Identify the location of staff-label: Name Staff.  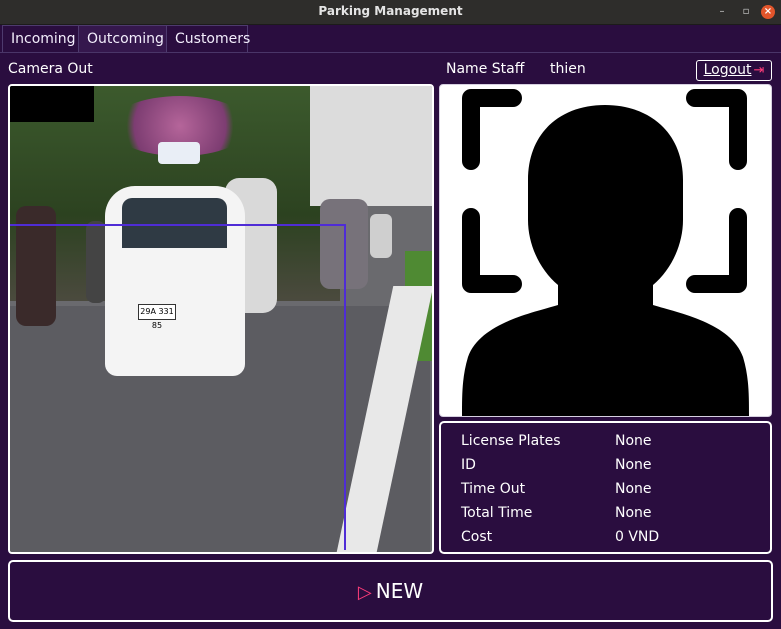
(485, 69).